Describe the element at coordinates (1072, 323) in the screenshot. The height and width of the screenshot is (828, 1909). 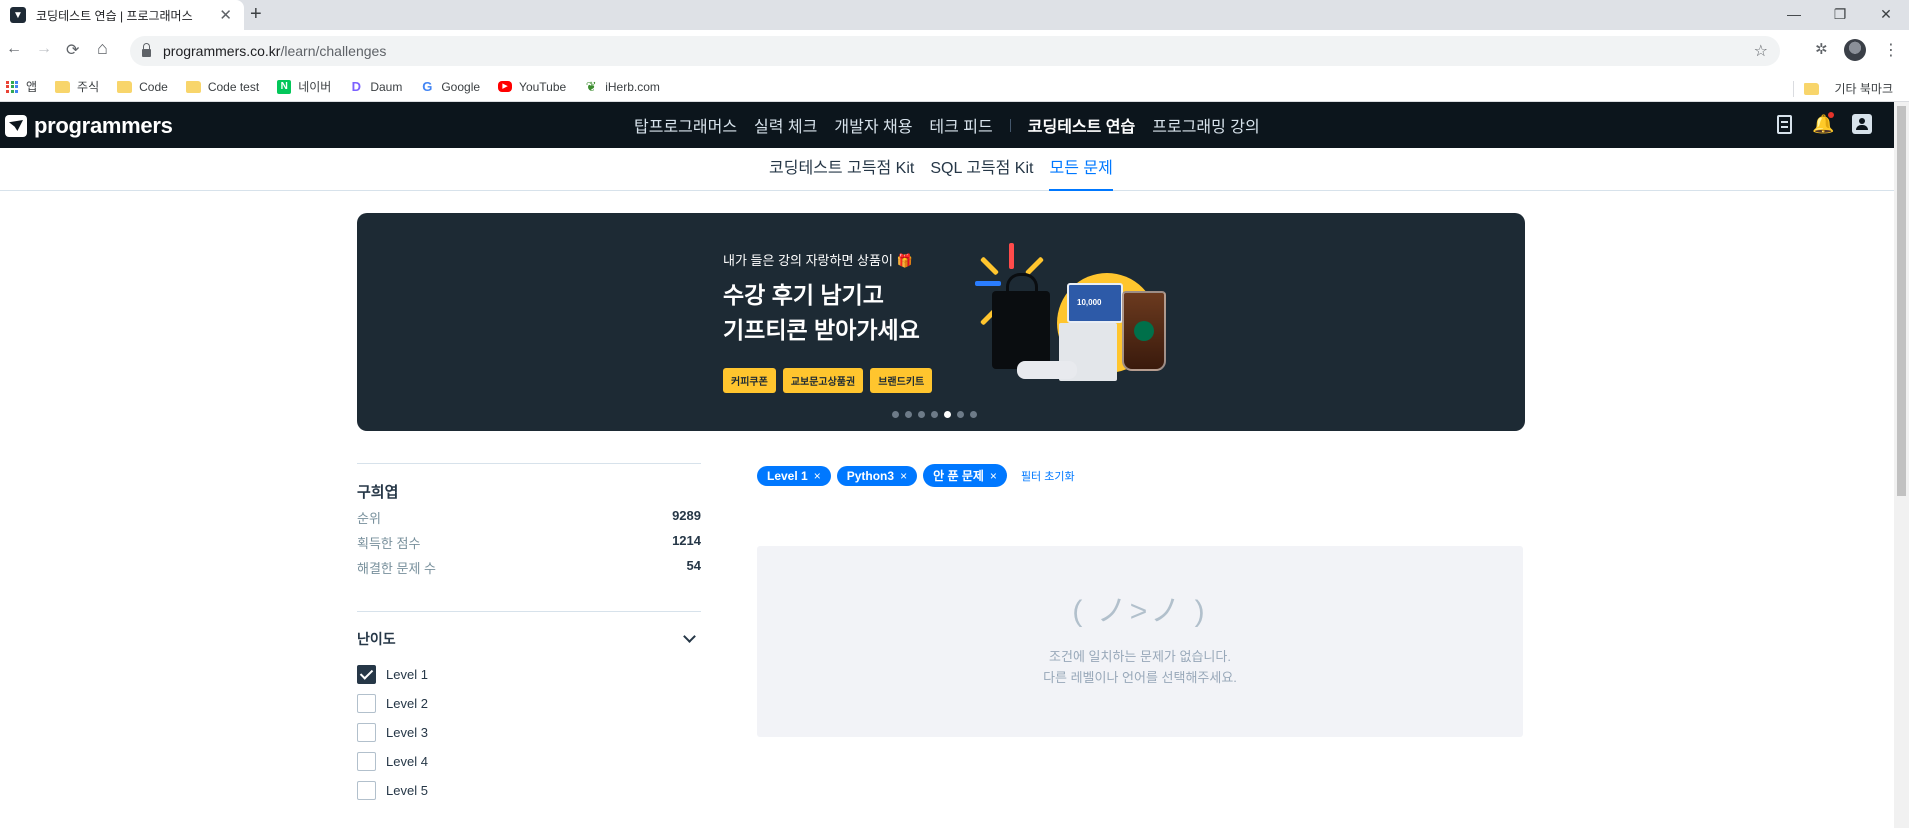
I see `banner-illustration: 10,000` at that location.